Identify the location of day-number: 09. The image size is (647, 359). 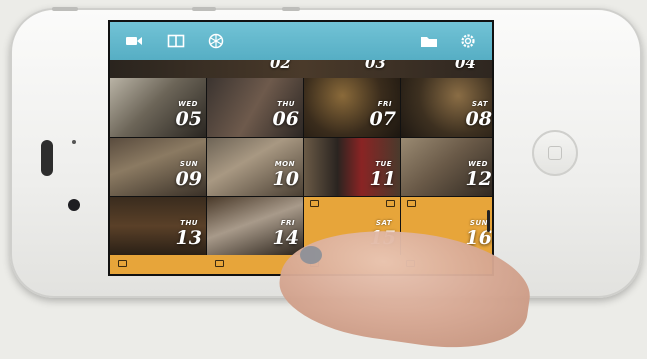
(188, 179).